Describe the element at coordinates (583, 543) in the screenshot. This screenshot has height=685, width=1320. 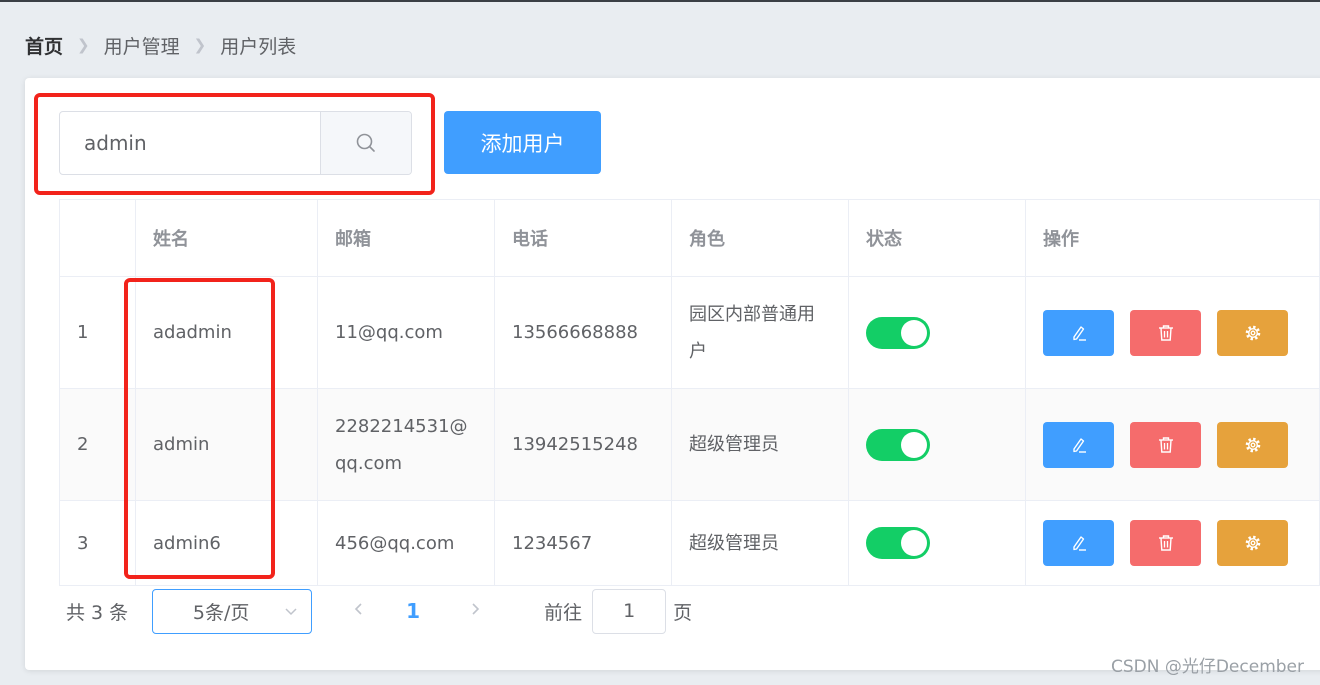
I see `user-phone: 1234567` at that location.